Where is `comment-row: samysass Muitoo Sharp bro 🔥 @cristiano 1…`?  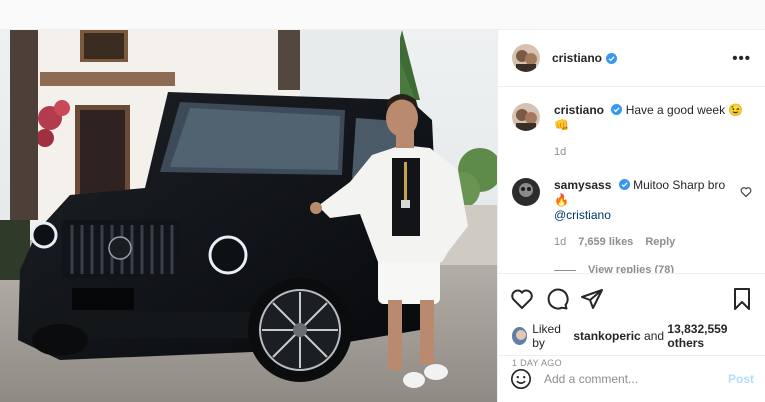 comment-row: samysass Muitoo Sharp bro 🔥 @cristiano 1… is located at coordinates (632, 214).